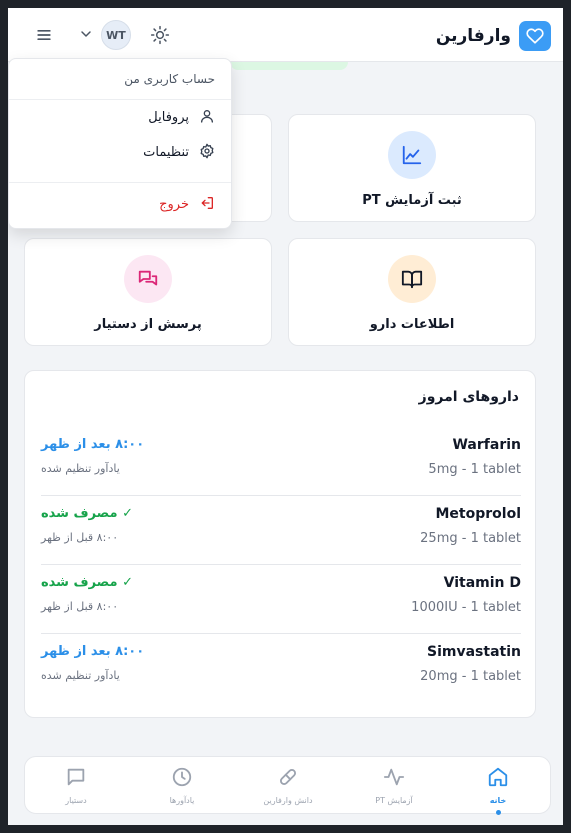 The height and width of the screenshot is (833, 571). Describe the element at coordinates (486, 445) in the screenshot. I see `med-name: Warfarin` at that location.